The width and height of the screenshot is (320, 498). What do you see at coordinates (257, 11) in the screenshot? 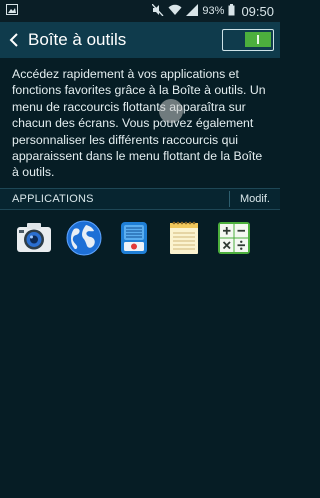
I see `status-time: 09:50` at bounding box center [257, 11].